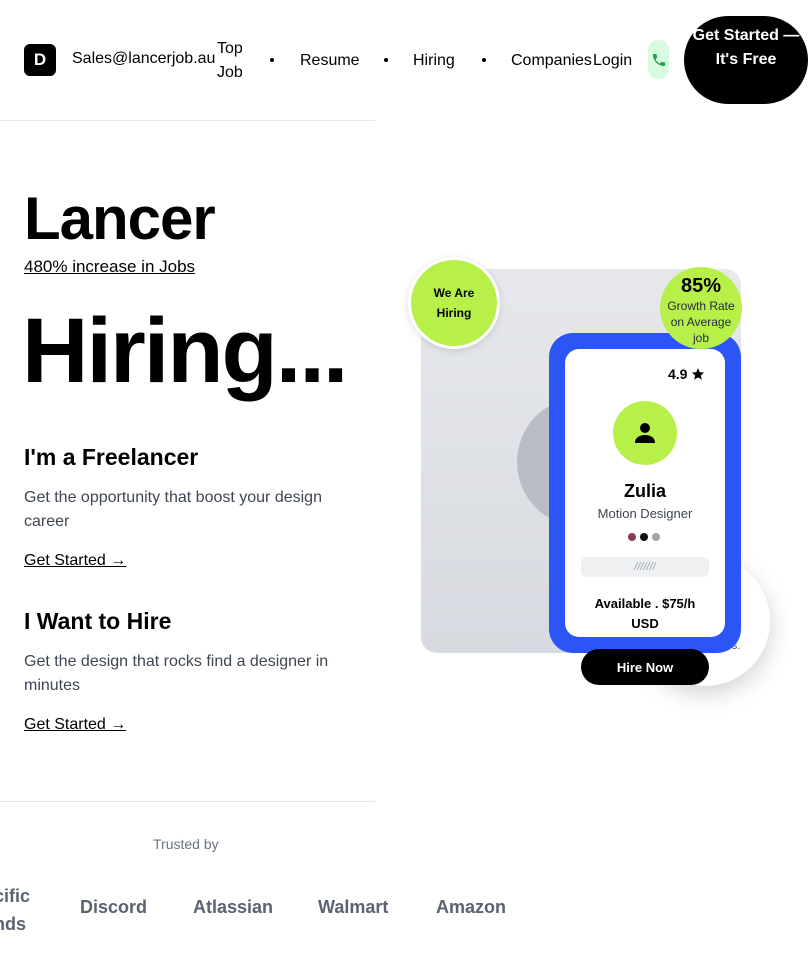 This screenshot has width=808, height=966. What do you see at coordinates (98, 621) in the screenshot?
I see `hire-heading: I Want to Hire` at bounding box center [98, 621].